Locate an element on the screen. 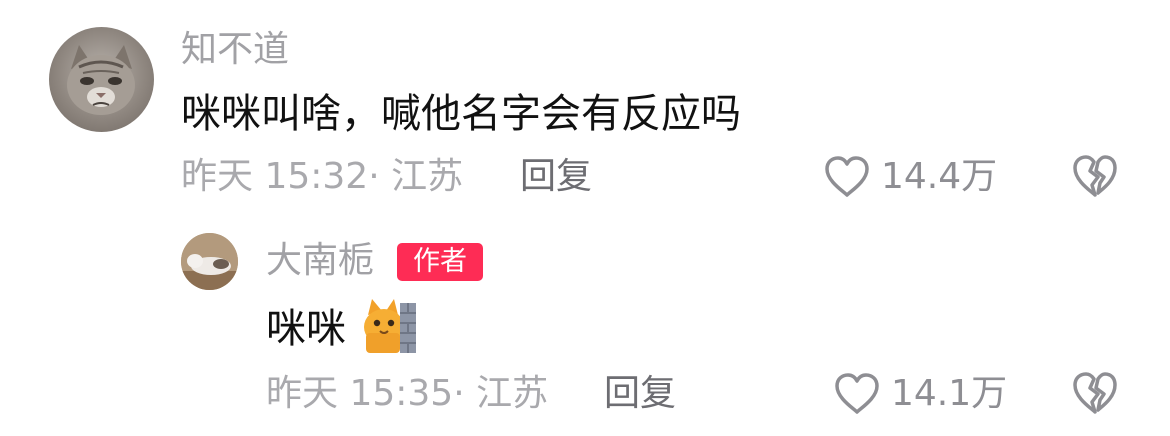 The image size is (1170, 436). comment-time: 昨天 15:32 is located at coordinates (275, 176).